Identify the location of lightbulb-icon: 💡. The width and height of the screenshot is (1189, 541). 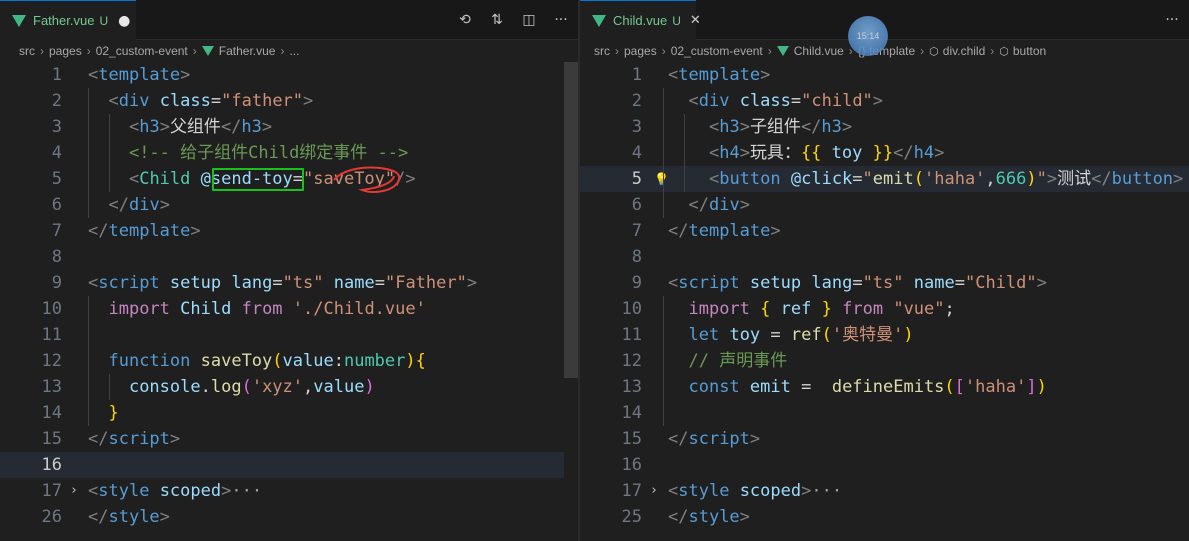
(661, 179).